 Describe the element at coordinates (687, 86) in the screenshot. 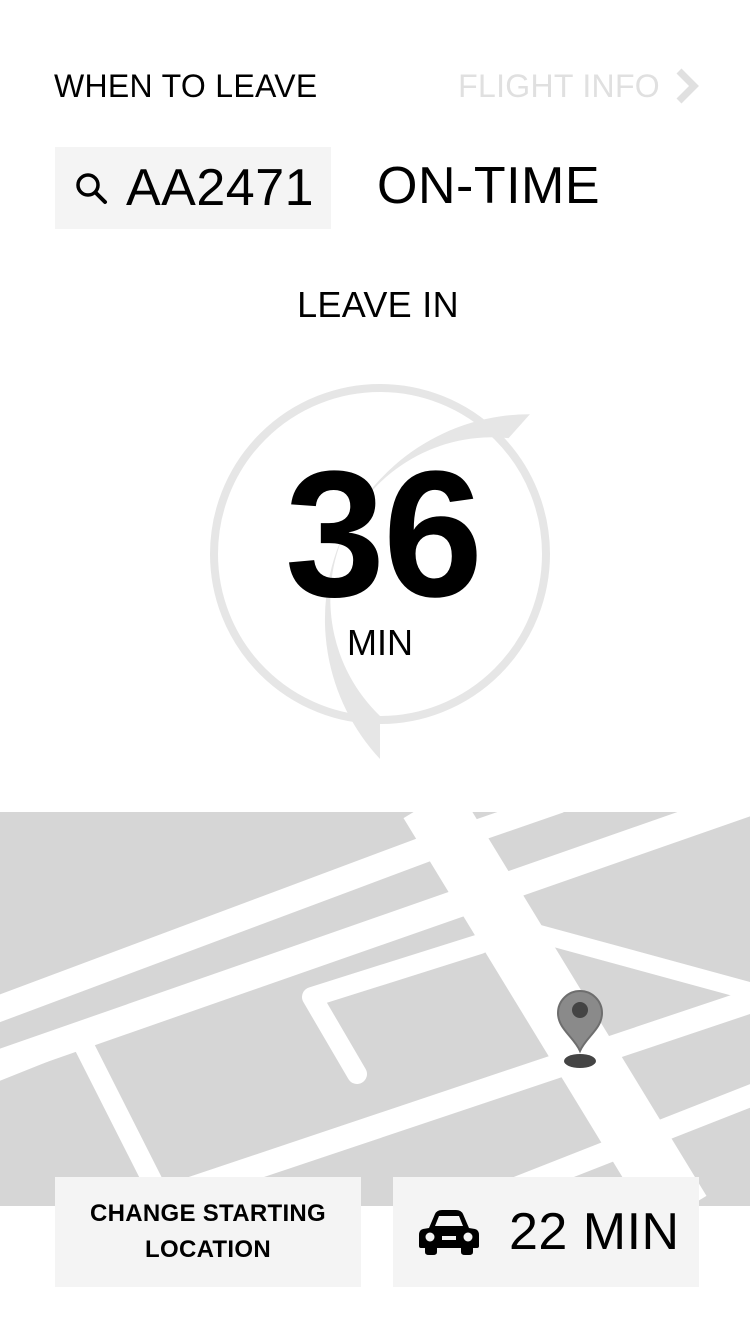

I see `chevron-right-icon` at that location.